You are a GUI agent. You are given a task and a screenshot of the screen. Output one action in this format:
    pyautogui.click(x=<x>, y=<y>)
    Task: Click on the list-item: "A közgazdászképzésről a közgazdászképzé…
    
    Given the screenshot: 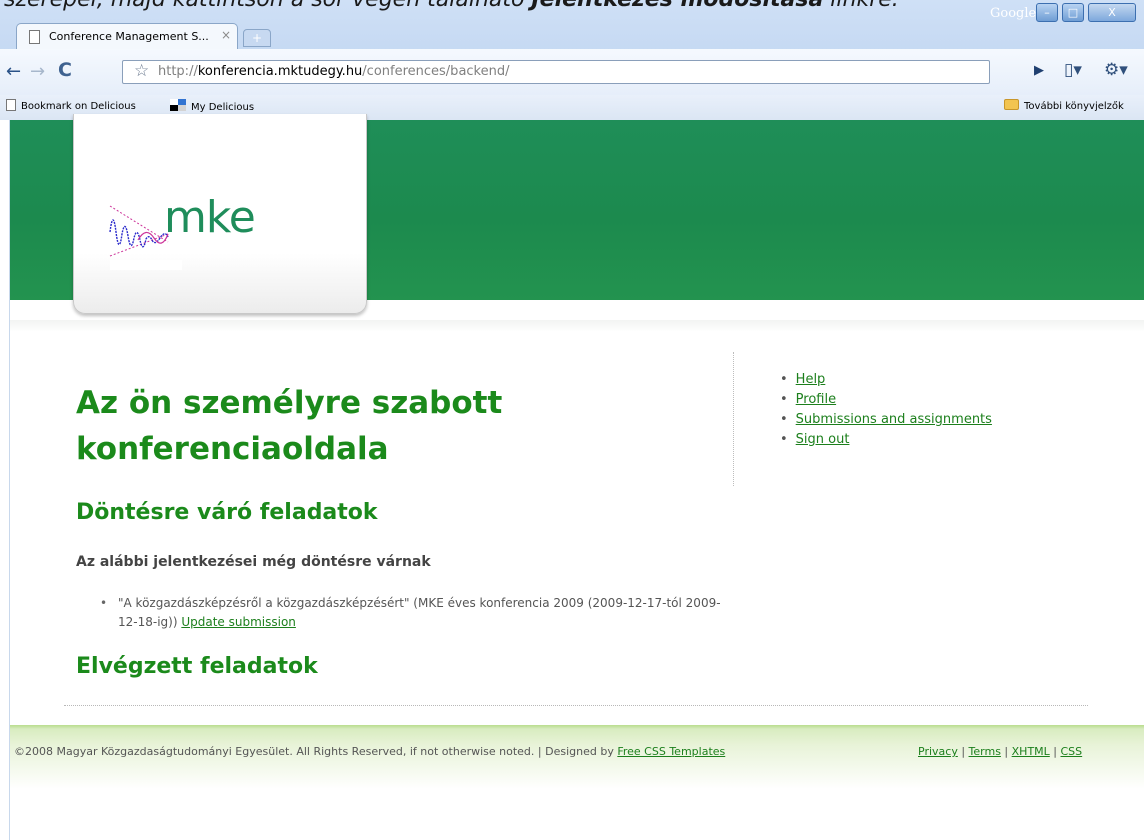 What is the action you would take?
    pyautogui.click(x=412, y=613)
    